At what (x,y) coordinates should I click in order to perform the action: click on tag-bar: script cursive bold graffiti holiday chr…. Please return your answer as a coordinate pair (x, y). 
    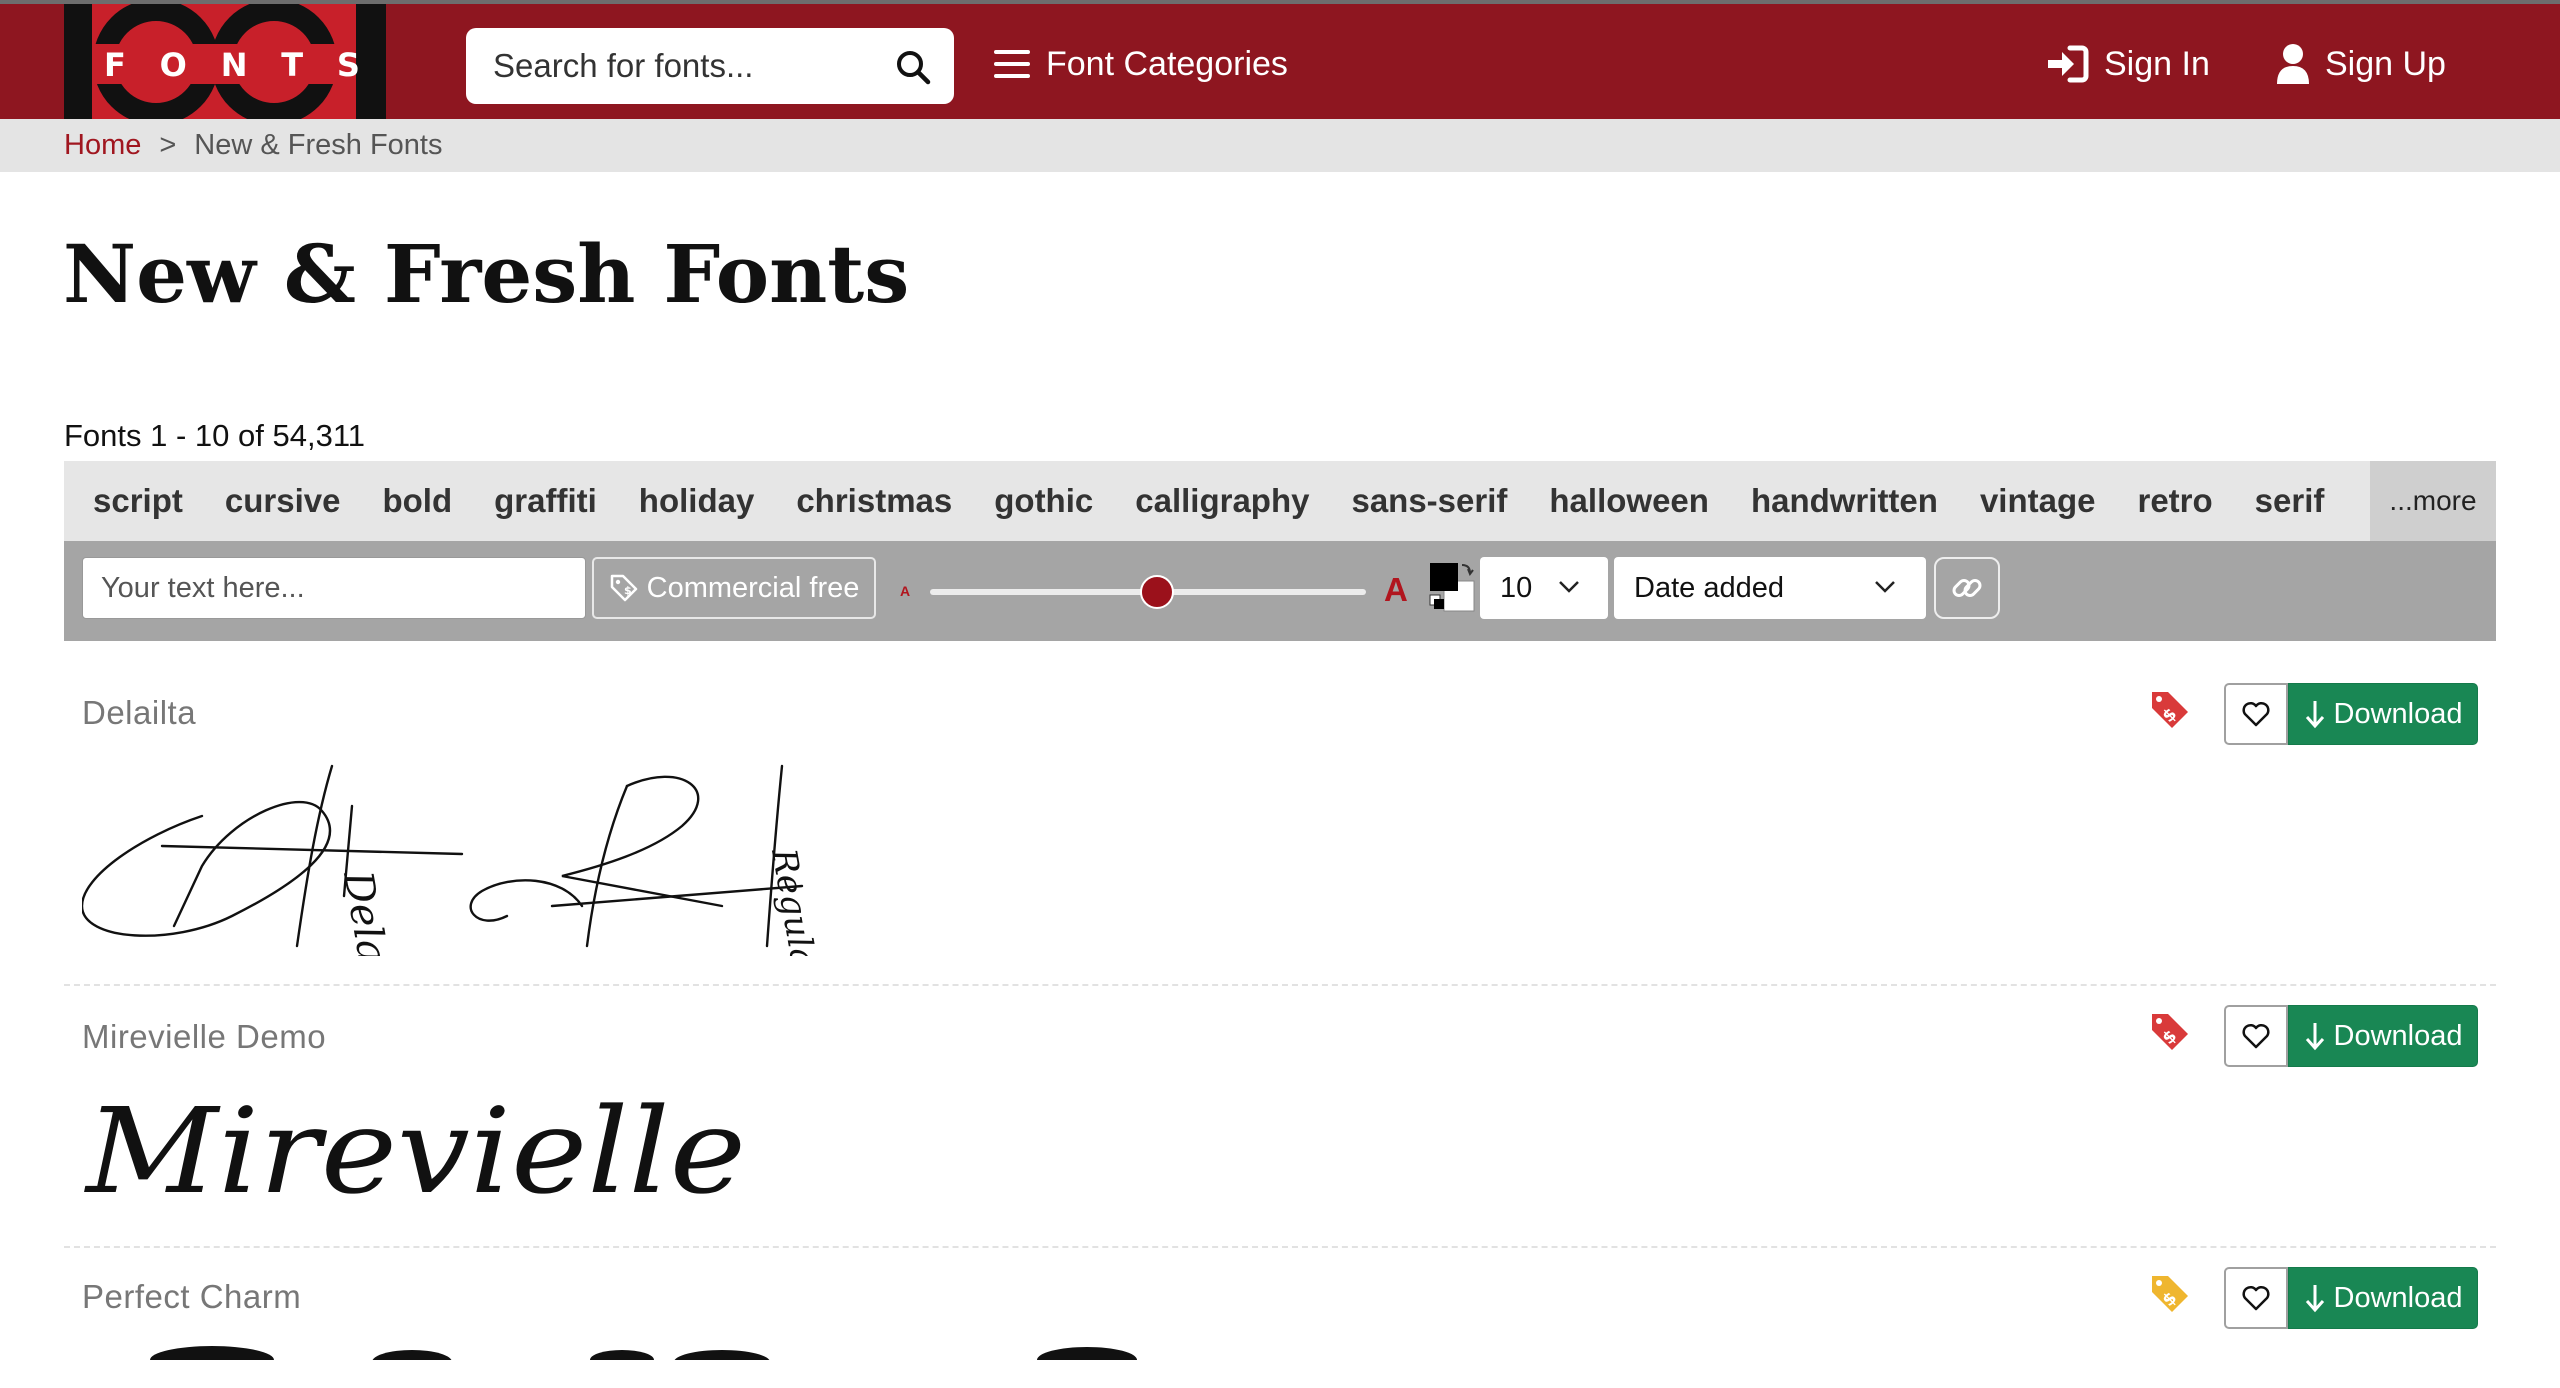
    Looking at the image, I should click on (1280, 501).